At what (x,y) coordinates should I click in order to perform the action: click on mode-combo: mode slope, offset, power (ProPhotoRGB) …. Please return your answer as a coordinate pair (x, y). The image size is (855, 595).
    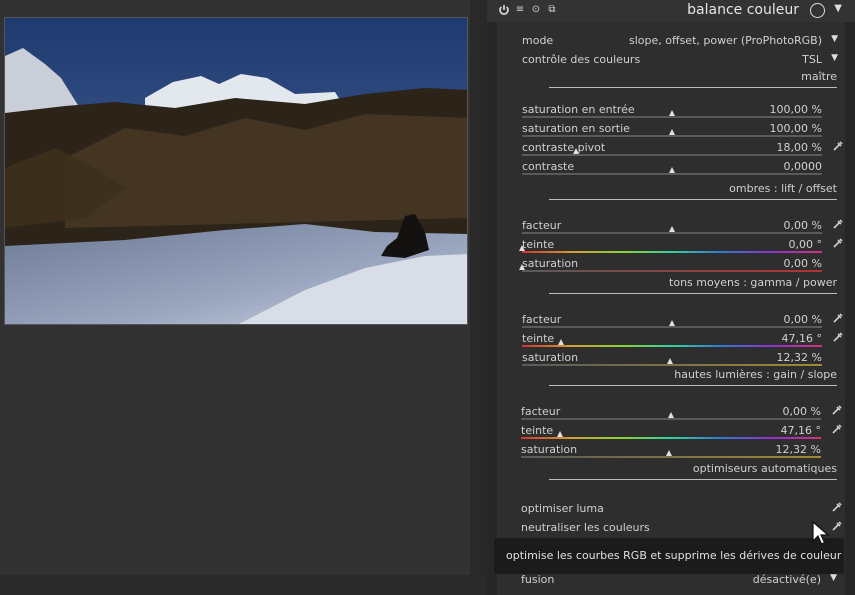
    Looking at the image, I should click on (680, 40).